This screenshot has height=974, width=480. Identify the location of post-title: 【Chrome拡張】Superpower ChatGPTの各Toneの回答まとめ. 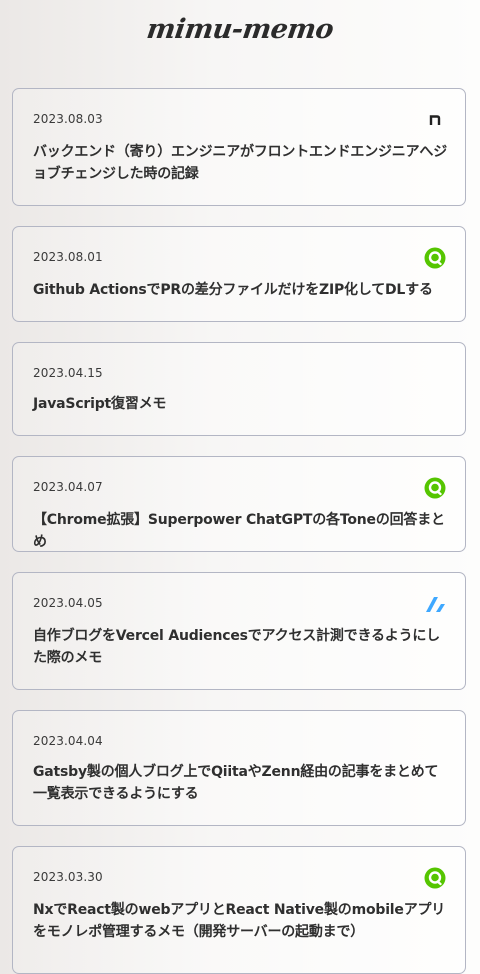
(239, 531).